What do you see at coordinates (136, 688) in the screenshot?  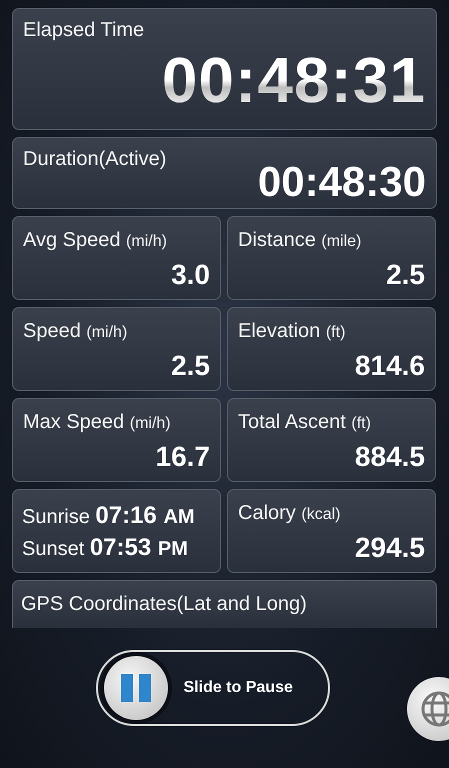 I see `pause-icon` at bounding box center [136, 688].